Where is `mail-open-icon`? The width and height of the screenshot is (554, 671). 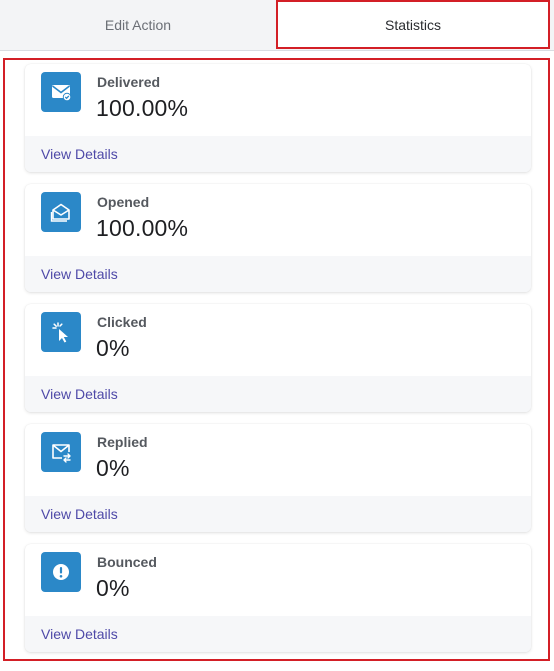
mail-open-icon is located at coordinates (61, 212).